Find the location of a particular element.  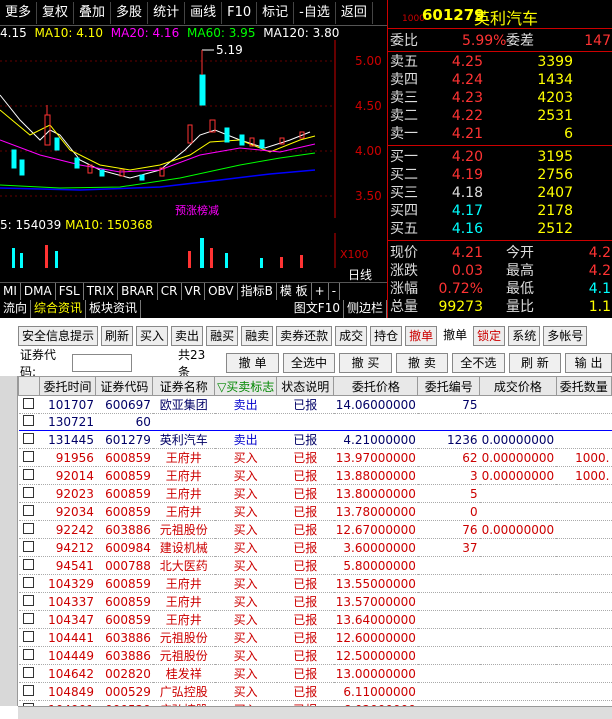

stock-name: 欧亚集团 is located at coordinates (183, 404).